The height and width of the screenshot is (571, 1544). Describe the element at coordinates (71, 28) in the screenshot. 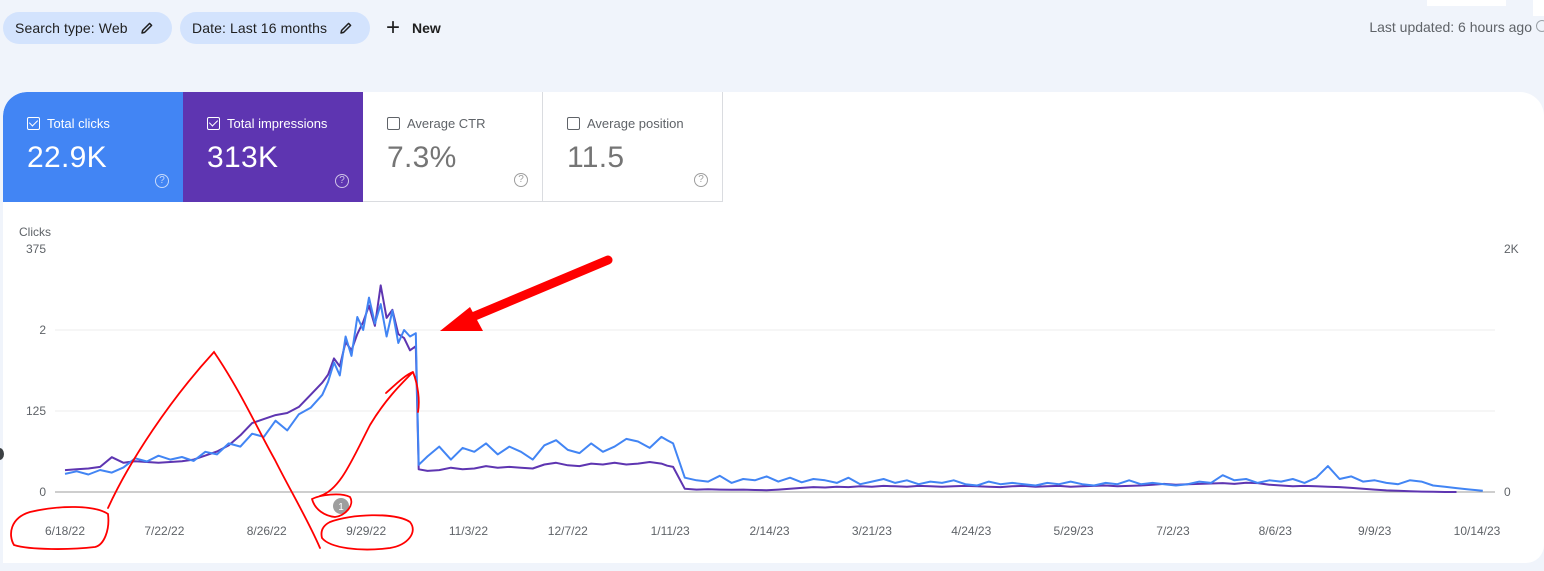

I see `search-type-label: Search type: Web` at that location.